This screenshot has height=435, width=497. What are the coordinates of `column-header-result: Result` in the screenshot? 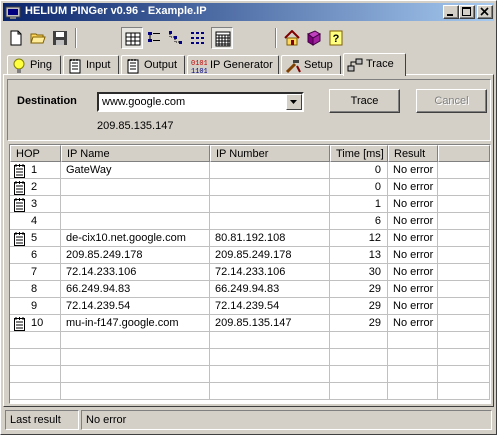 It's located at (413, 153).